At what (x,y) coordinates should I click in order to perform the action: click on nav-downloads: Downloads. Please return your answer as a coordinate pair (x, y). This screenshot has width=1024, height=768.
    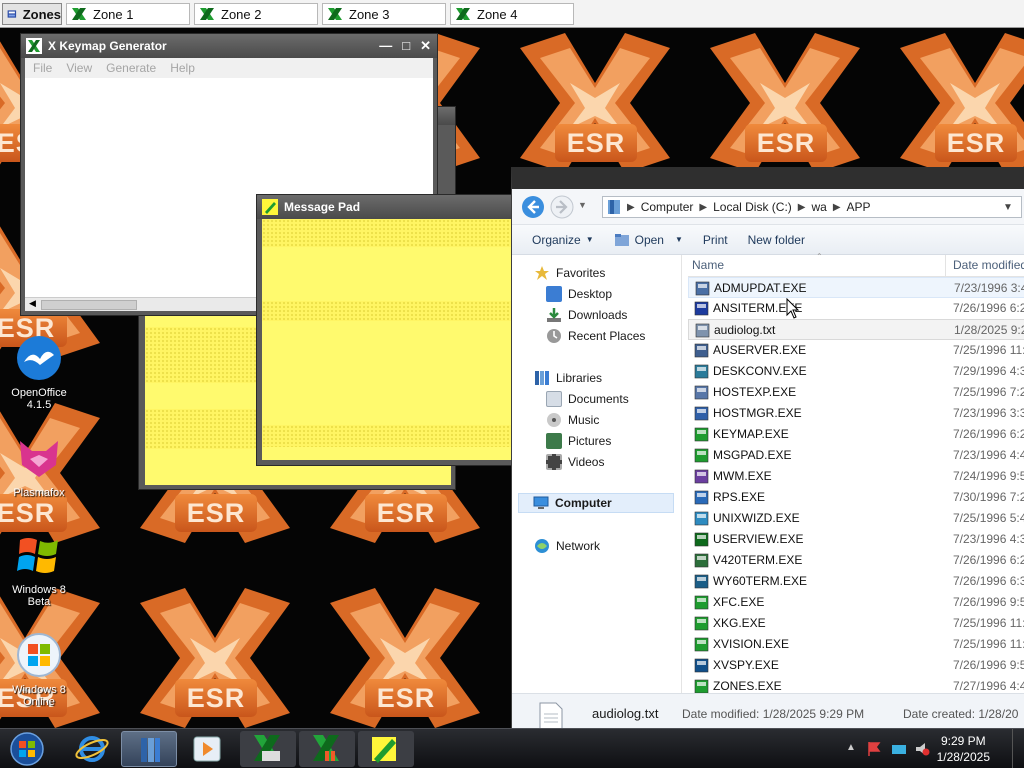
    Looking at the image, I should click on (586, 315).